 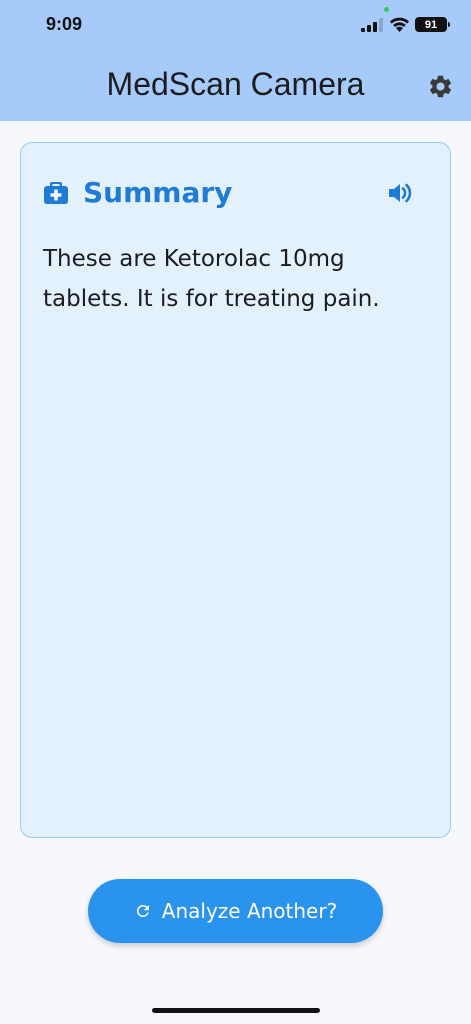 What do you see at coordinates (235, 25) in the screenshot?
I see `status-bar: 9:09 91` at bounding box center [235, 25].